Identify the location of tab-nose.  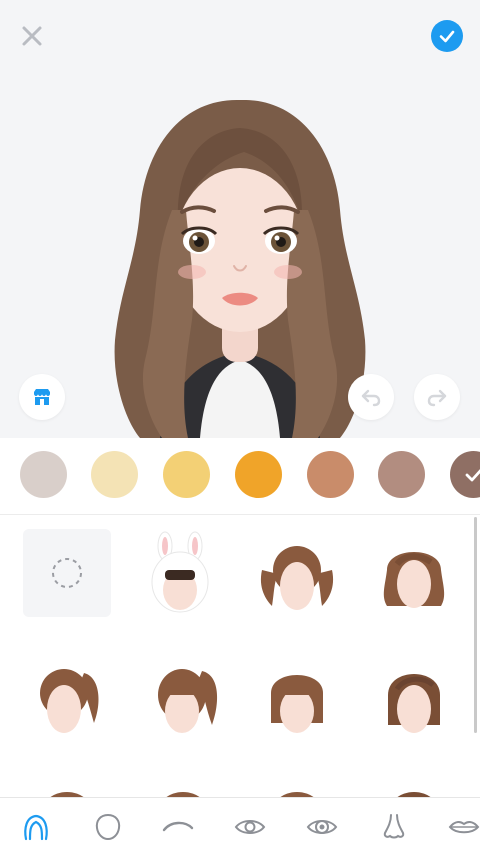
(394, 826).